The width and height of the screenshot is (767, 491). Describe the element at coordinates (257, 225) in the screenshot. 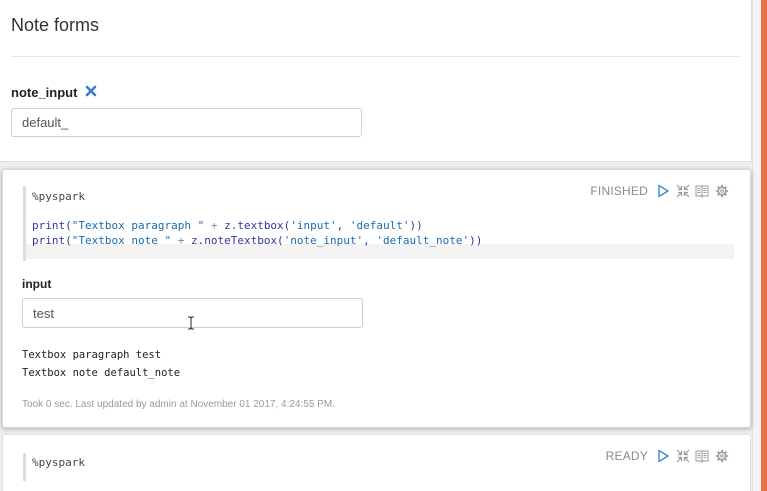

I see `code-token: z.textbox(` at that location.